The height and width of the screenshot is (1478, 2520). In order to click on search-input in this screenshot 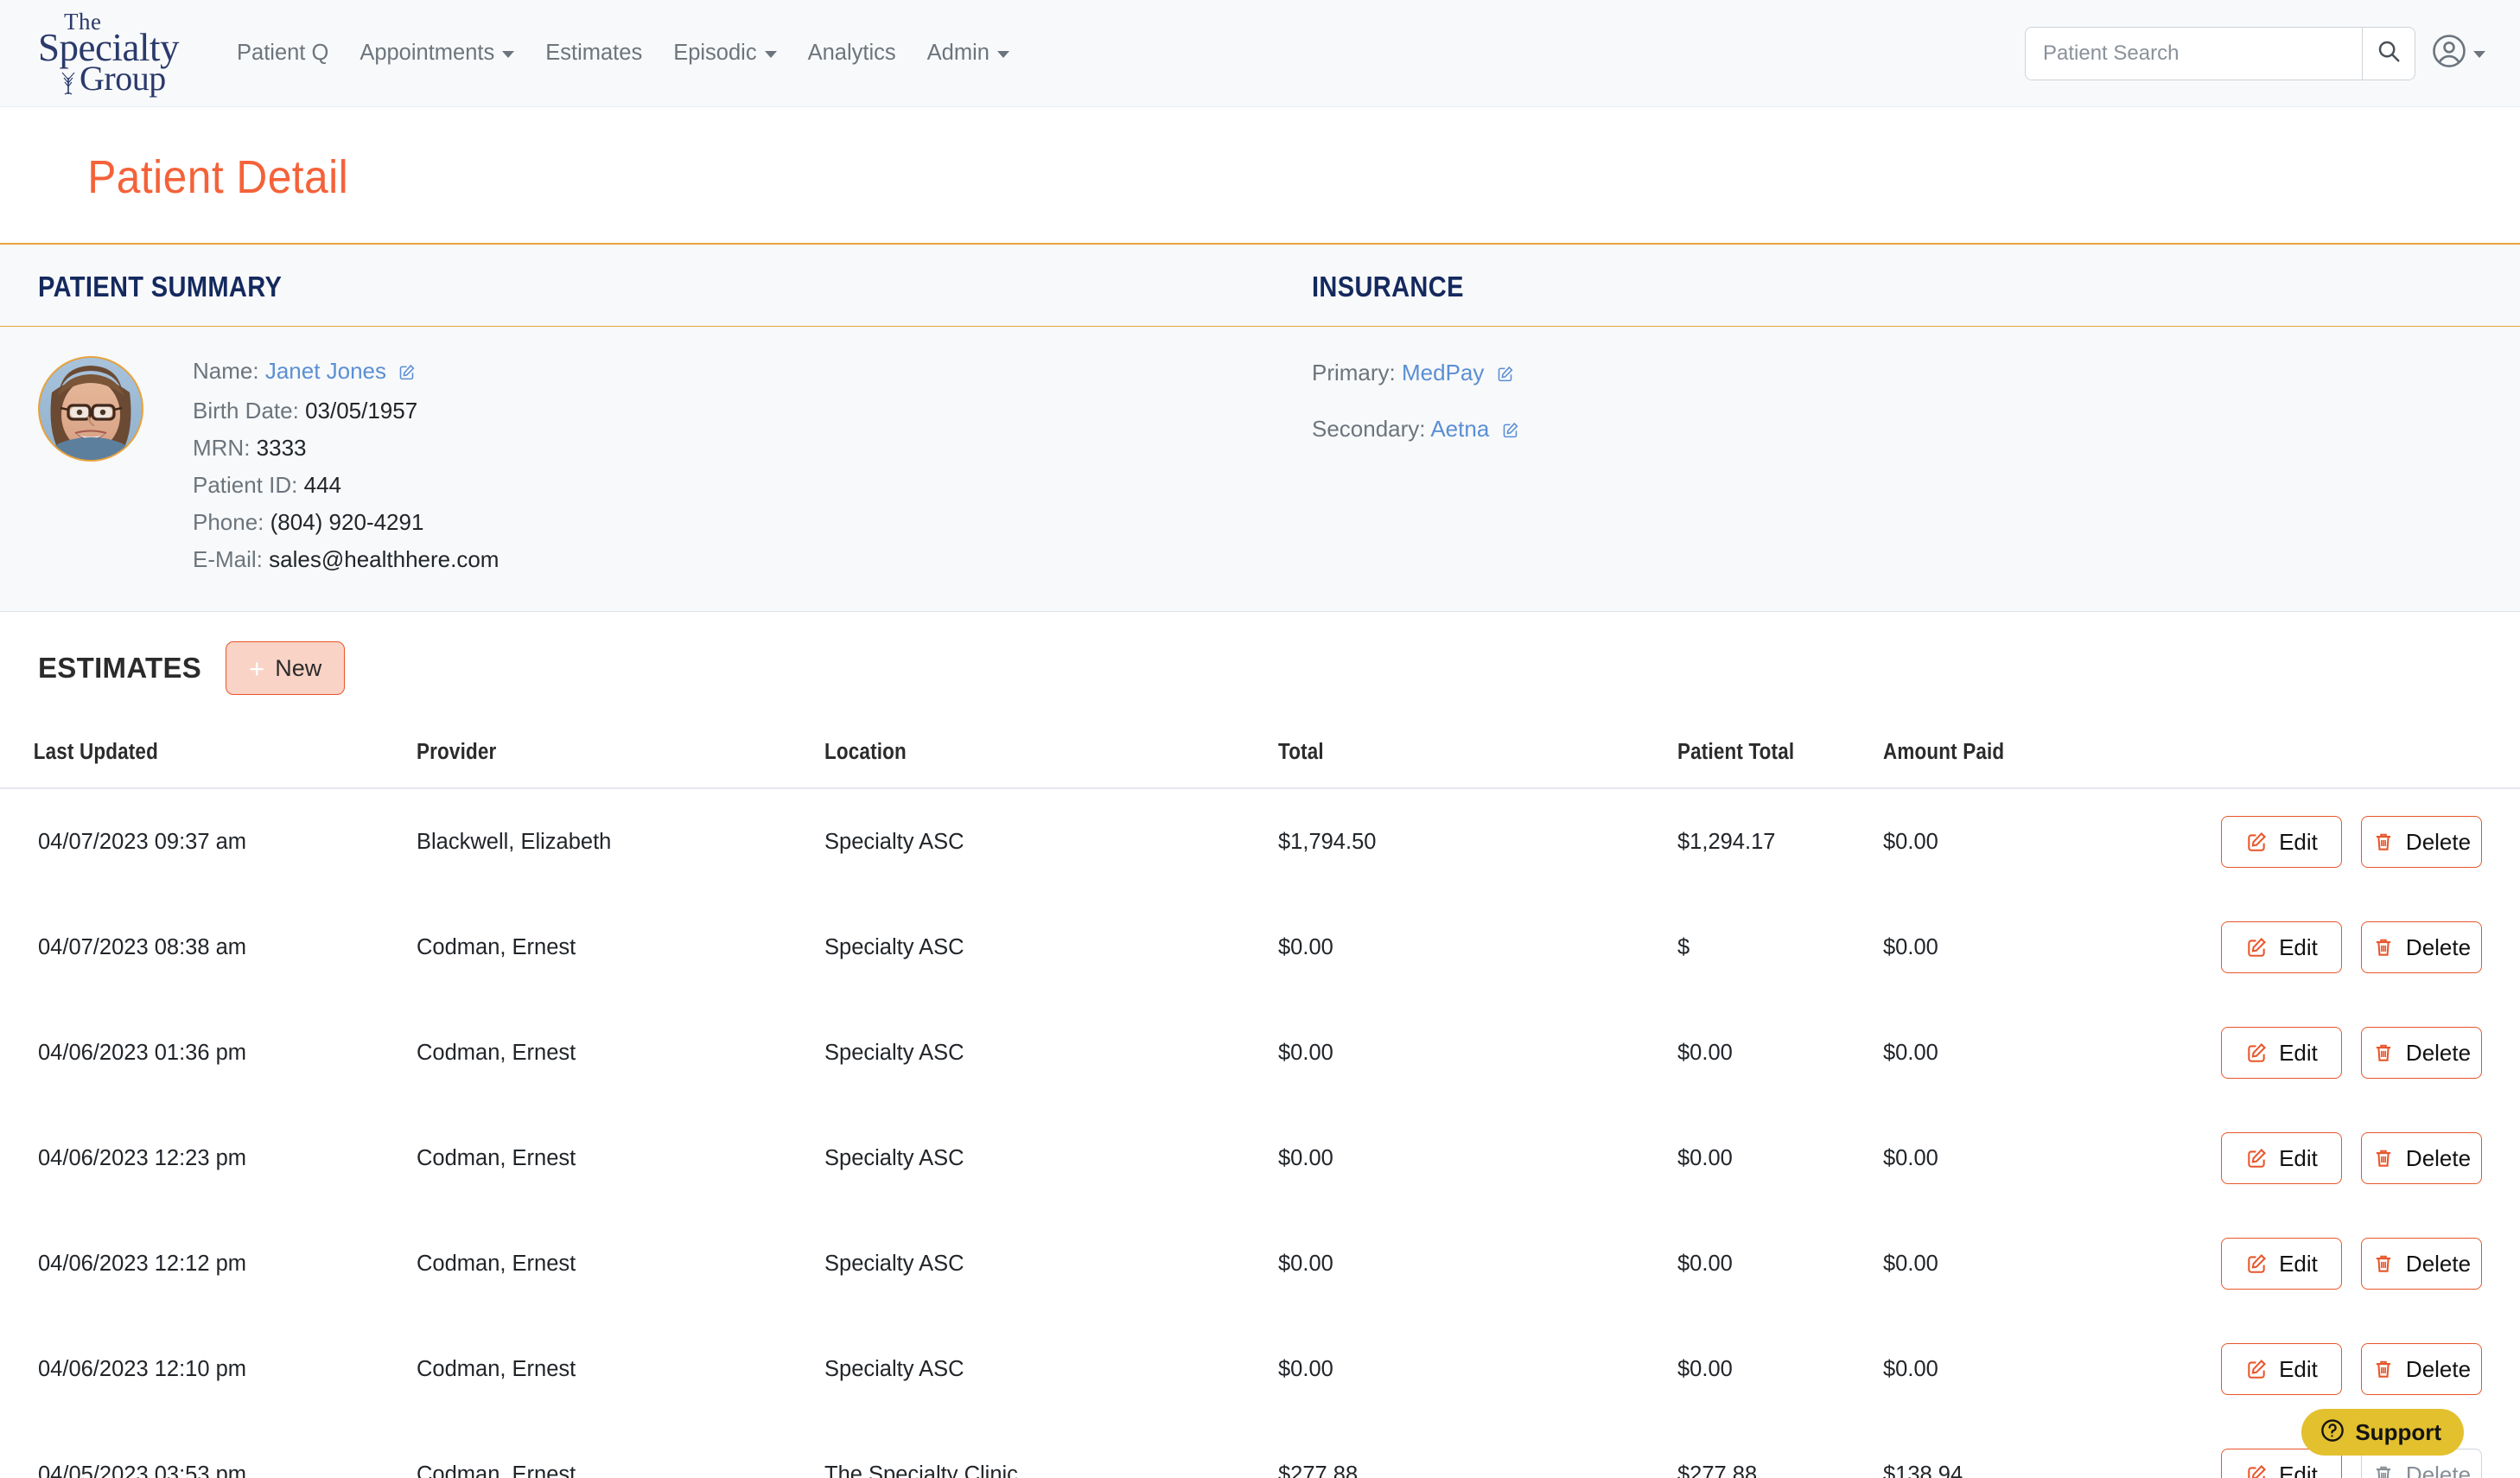, I will do `click(2193, 53)`.